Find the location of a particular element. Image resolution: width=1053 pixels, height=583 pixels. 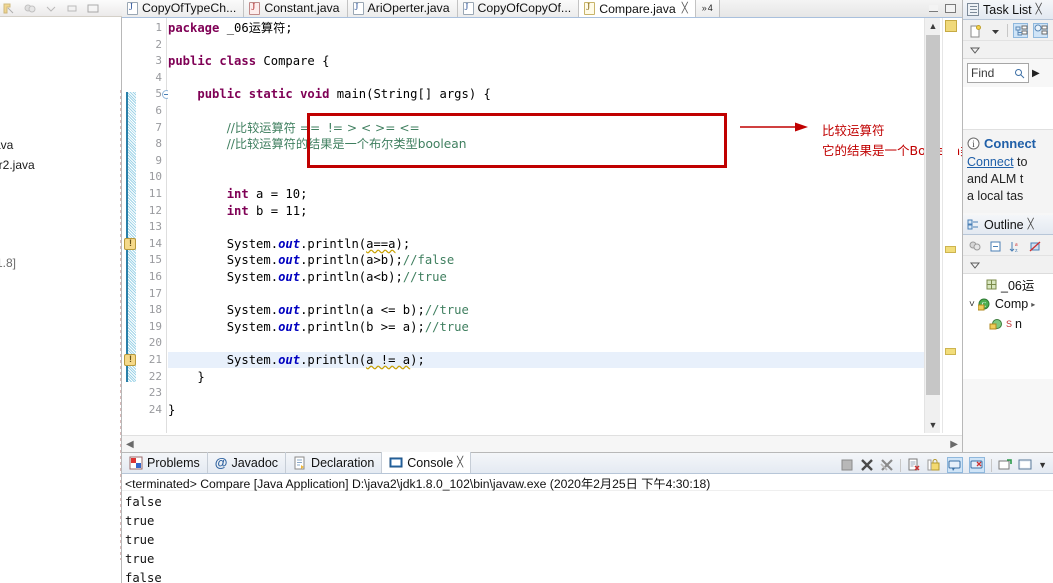

editor-gutter: 123456789101112131415161718192021222324 is located at coordinates (146, 225).